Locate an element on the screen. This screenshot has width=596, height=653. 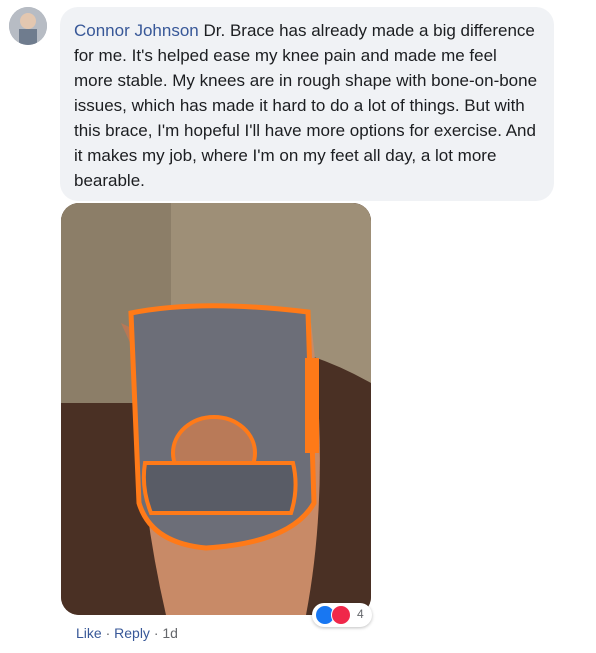
love-icon is located at coordinates (341, 615).